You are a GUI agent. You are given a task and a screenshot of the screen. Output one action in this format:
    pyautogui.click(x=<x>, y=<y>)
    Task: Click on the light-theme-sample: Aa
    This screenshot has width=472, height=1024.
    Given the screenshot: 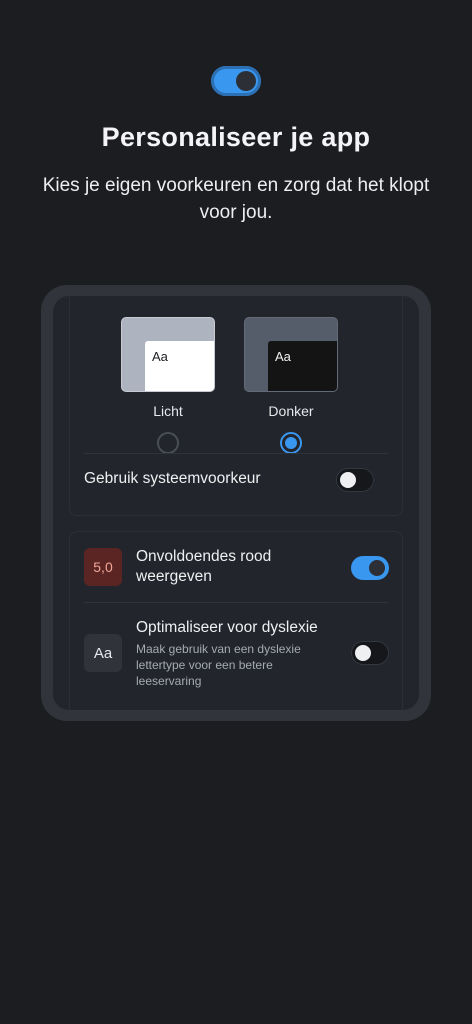 What is the action you would take?
    pyautogui.click(x=179, y=366)
    